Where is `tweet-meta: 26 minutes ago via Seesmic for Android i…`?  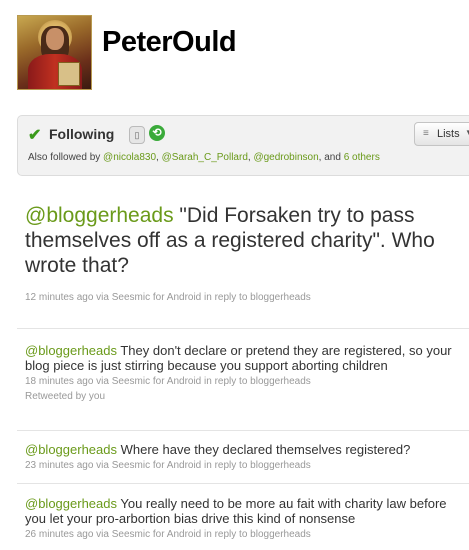
tweet-meta: 26 minutes ago via Seesmic for Android i… is located at coordinates (245, 534).